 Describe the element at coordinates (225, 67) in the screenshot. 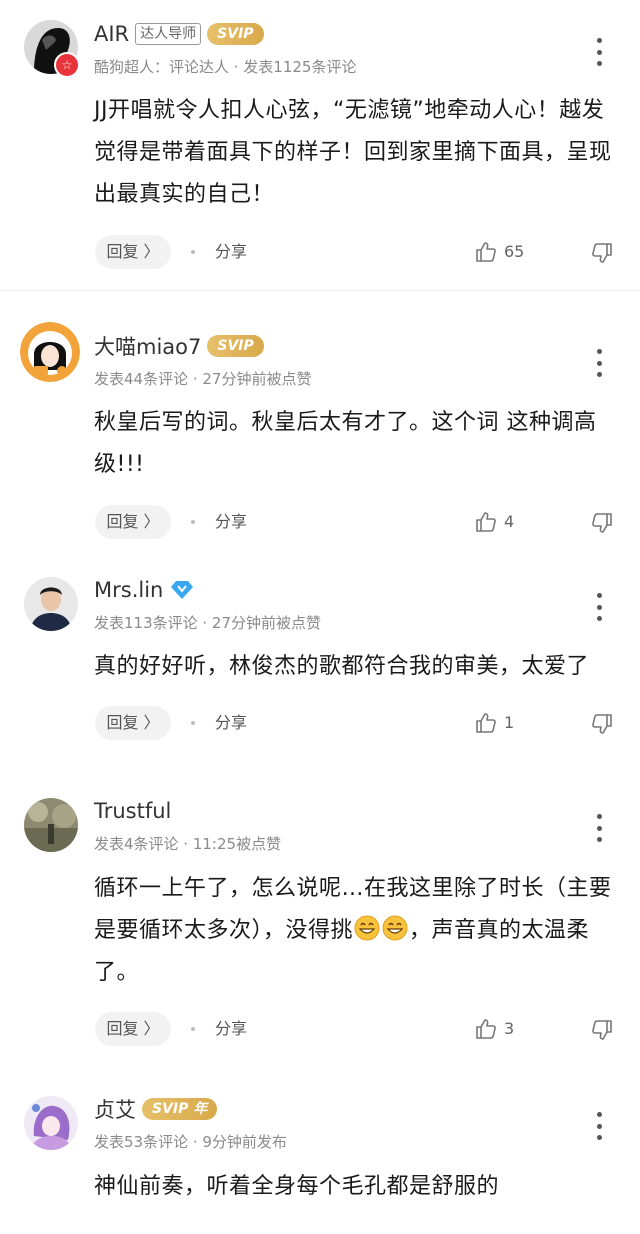

I see `comment-meta: 酷狗超人：评论达人 · 发表1125条评论` at that location.